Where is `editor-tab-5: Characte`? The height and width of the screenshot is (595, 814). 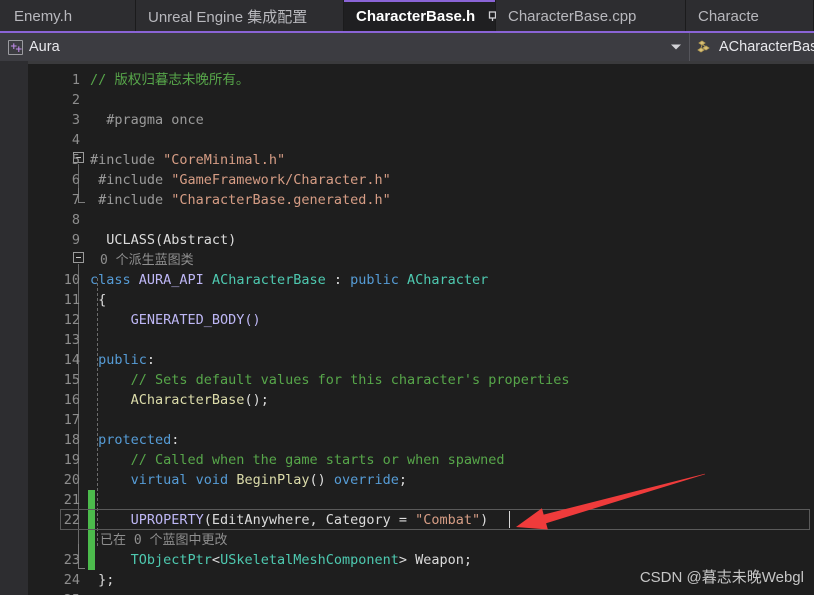 editor-tab-5: Characte is located at coordinates (750, 16).